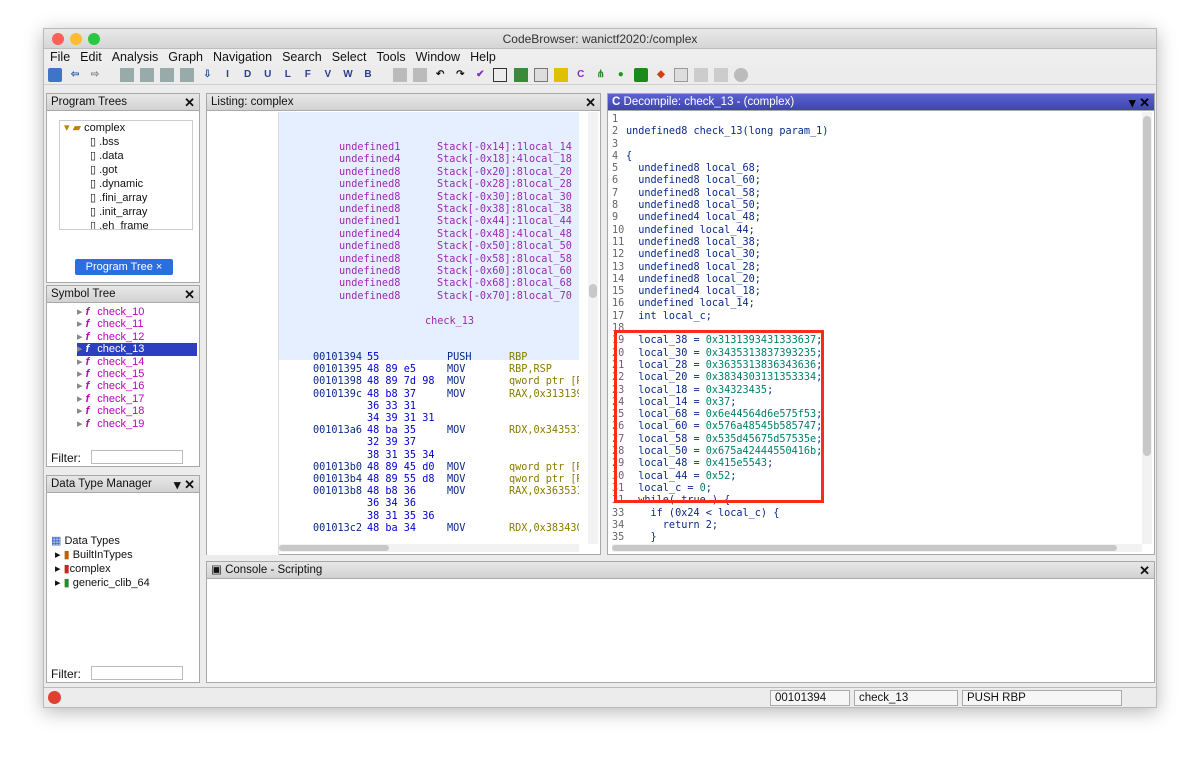  I want to click on listing-var-row: undefined4 Stack[-0x48]:4local_48, so click(455, 235).